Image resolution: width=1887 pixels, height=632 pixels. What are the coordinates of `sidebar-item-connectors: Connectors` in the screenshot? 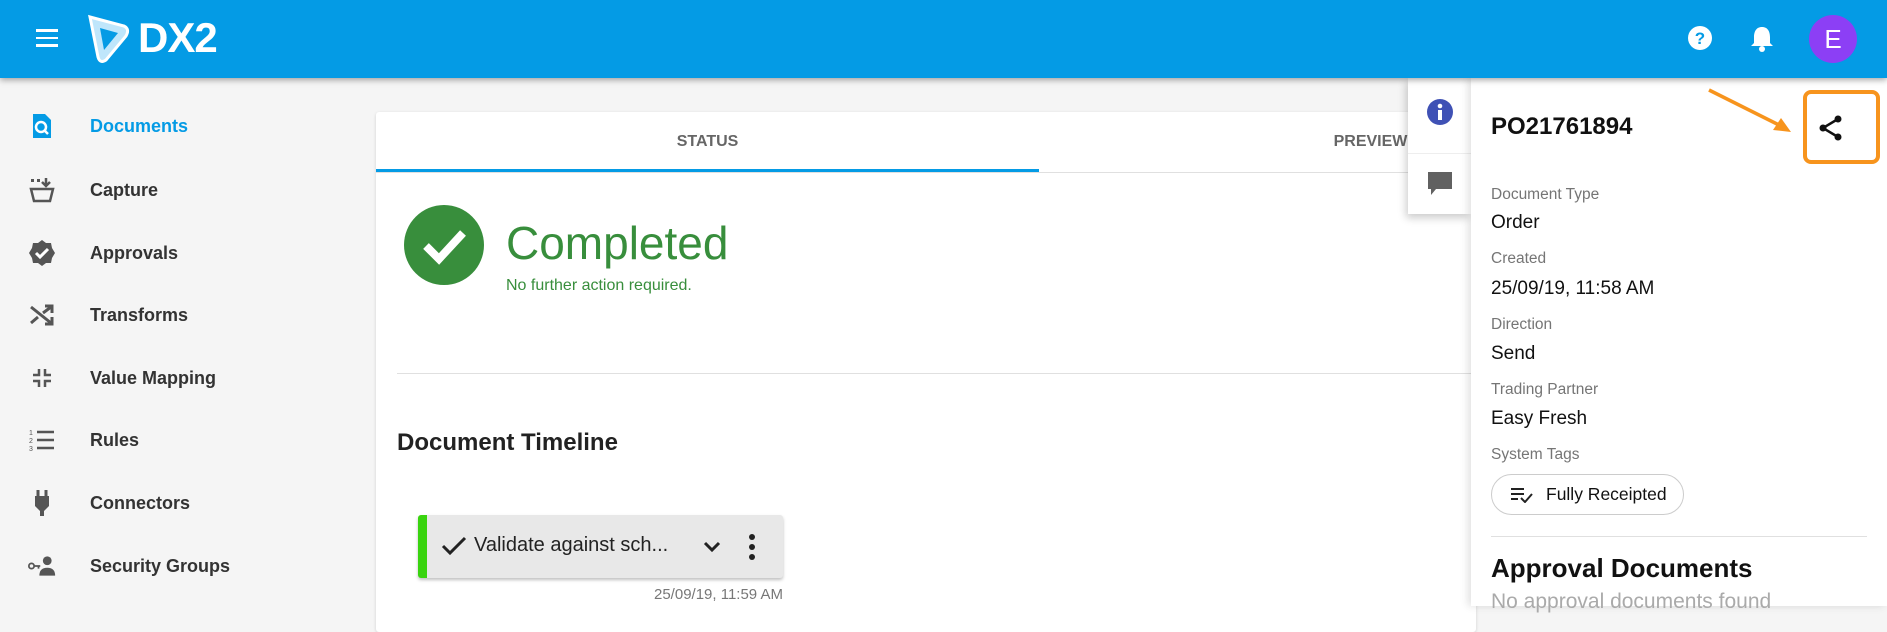 It's located at (187, 503).